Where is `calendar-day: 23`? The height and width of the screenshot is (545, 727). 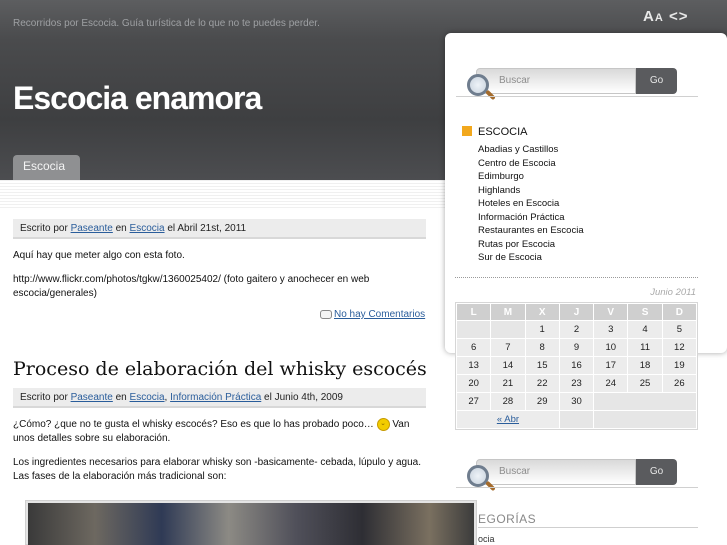
calendar-day: 23 is located at coordinates (576, 383).